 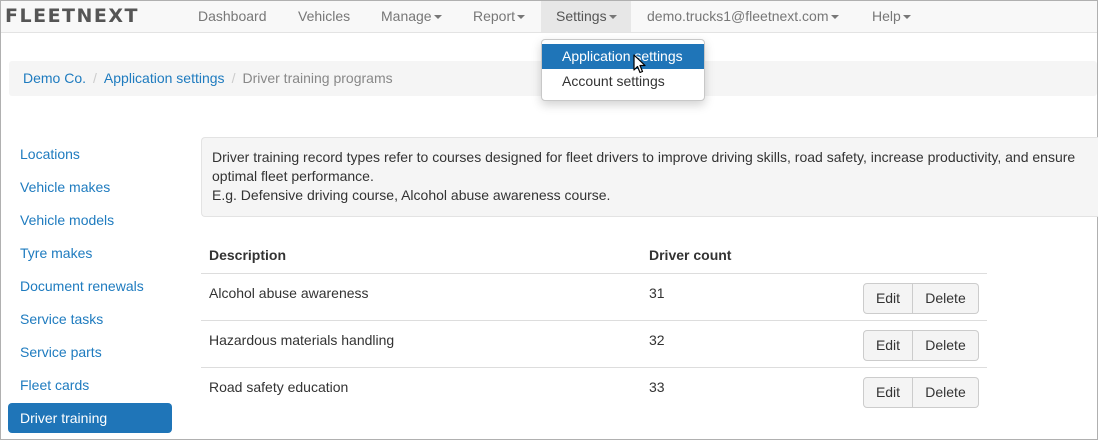 I want to click on sidebar-item-document-renewals: Document renewals, so click(x=90, y=286).